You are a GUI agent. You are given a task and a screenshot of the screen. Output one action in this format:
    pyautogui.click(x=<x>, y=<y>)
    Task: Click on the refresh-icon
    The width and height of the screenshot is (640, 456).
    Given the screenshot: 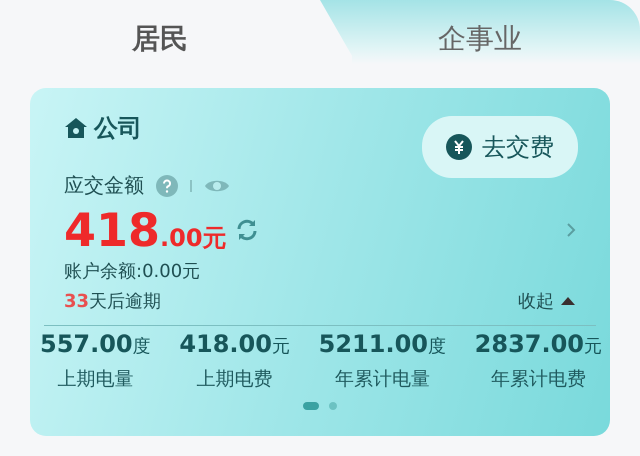 What is the action you would take?
    pyautogui.click(x=246, y=230)
    